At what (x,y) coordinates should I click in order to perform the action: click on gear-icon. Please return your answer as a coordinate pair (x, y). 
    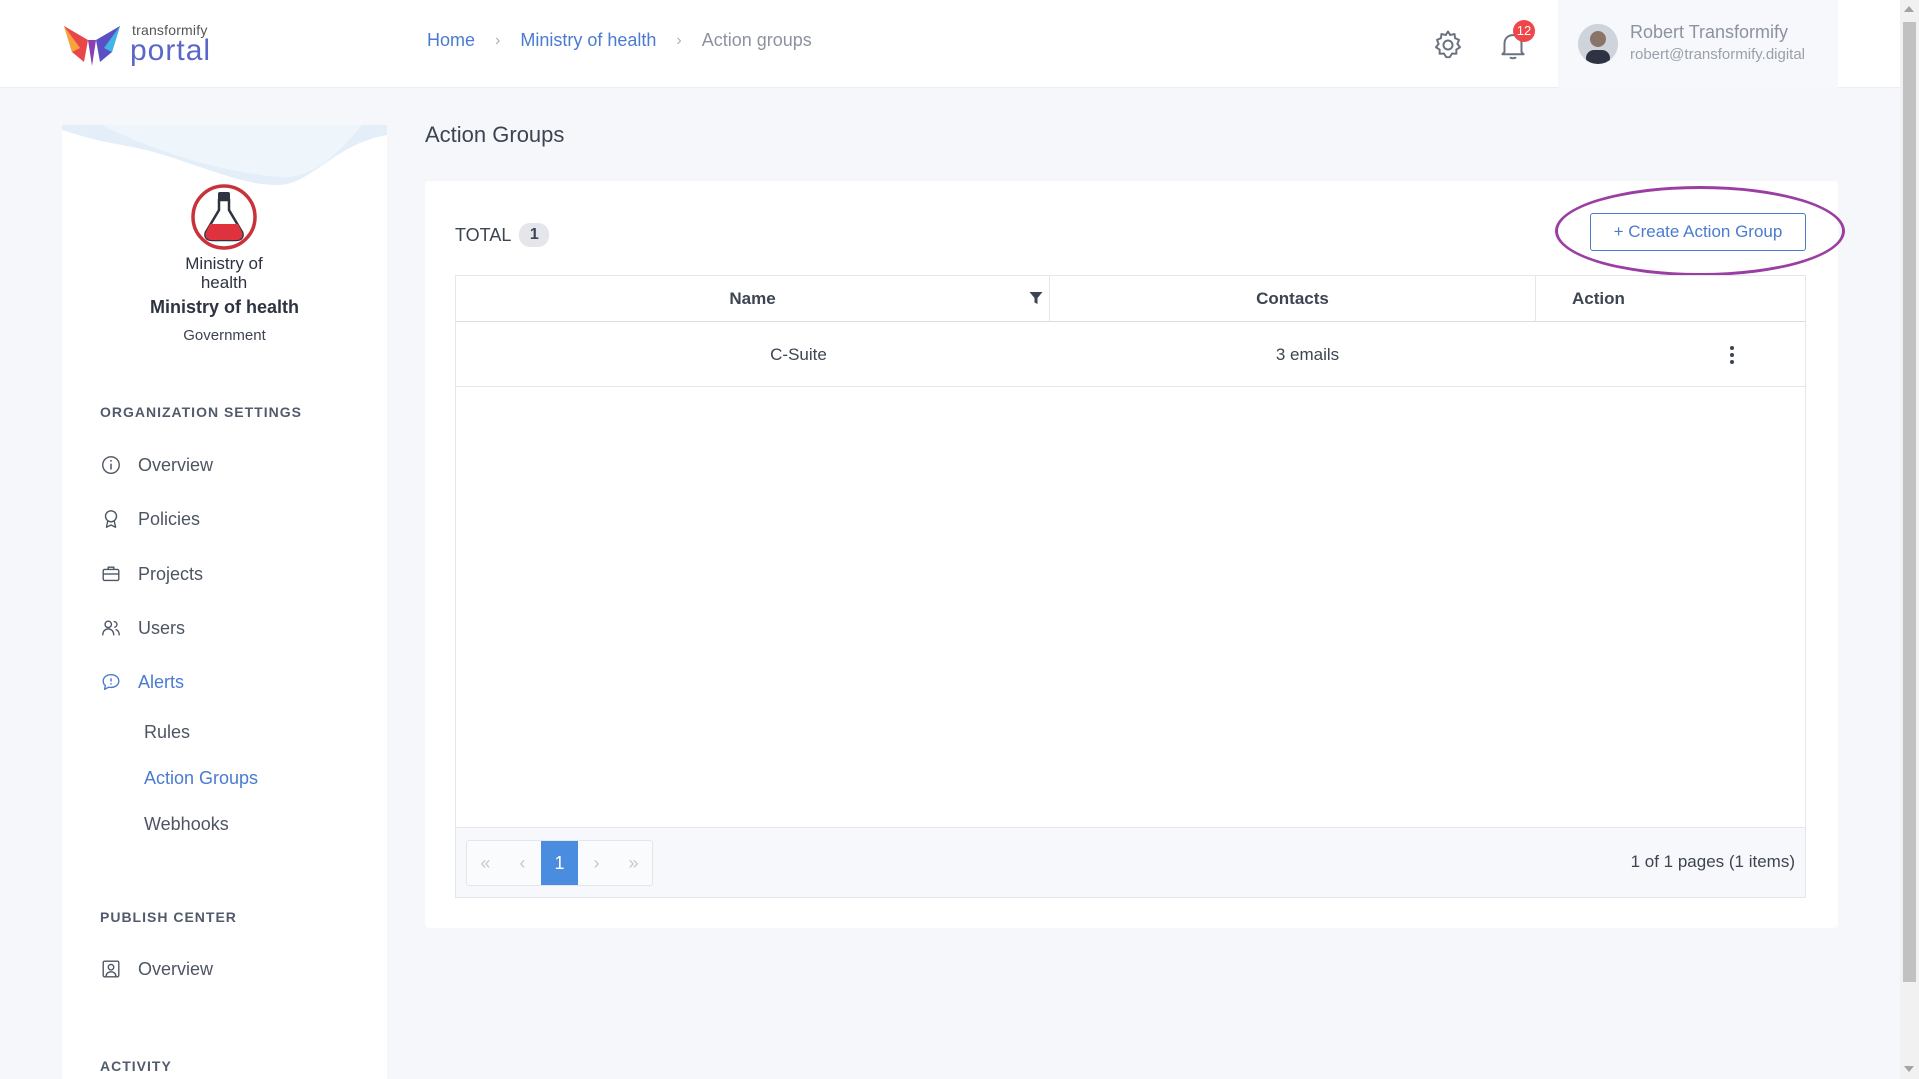
    Looking at the image, I should click on (1448, 45).